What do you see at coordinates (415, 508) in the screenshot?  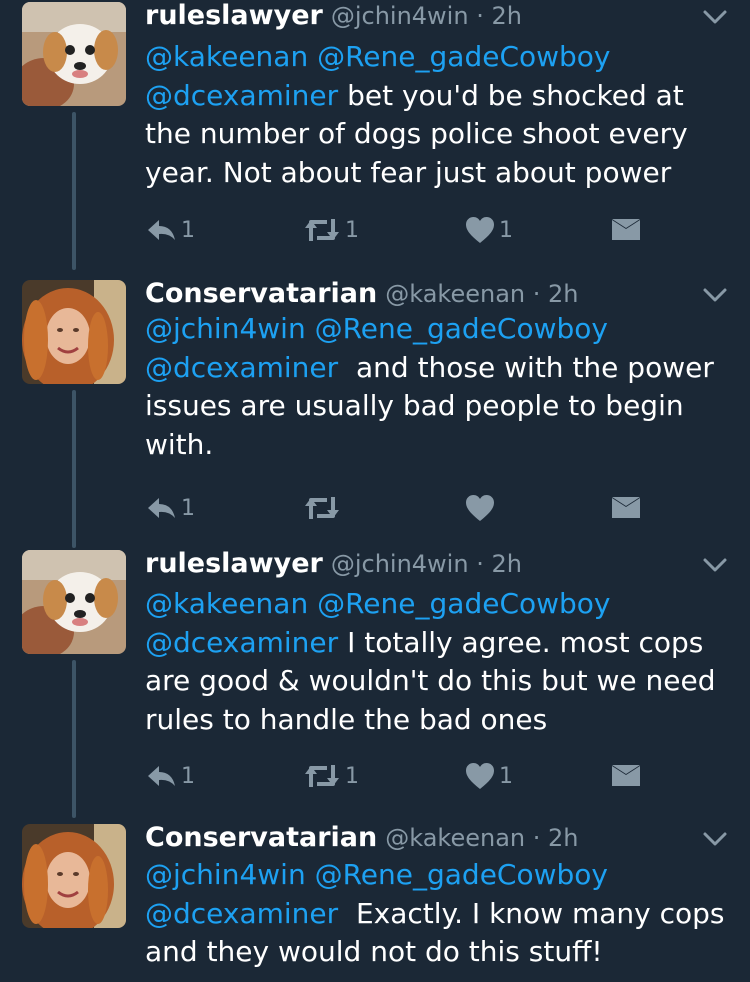 I see `tweet-actions: 1` at bounding box center [415, 508].